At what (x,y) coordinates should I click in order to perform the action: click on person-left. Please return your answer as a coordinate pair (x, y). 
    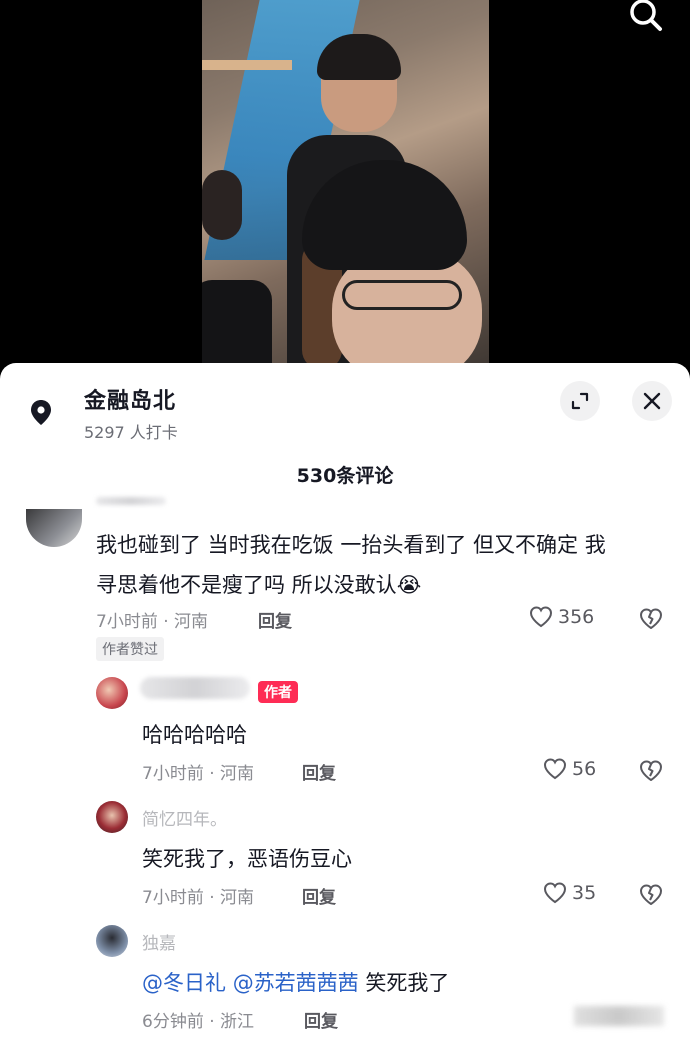
    Looking at the image, I should click on (237, 267).